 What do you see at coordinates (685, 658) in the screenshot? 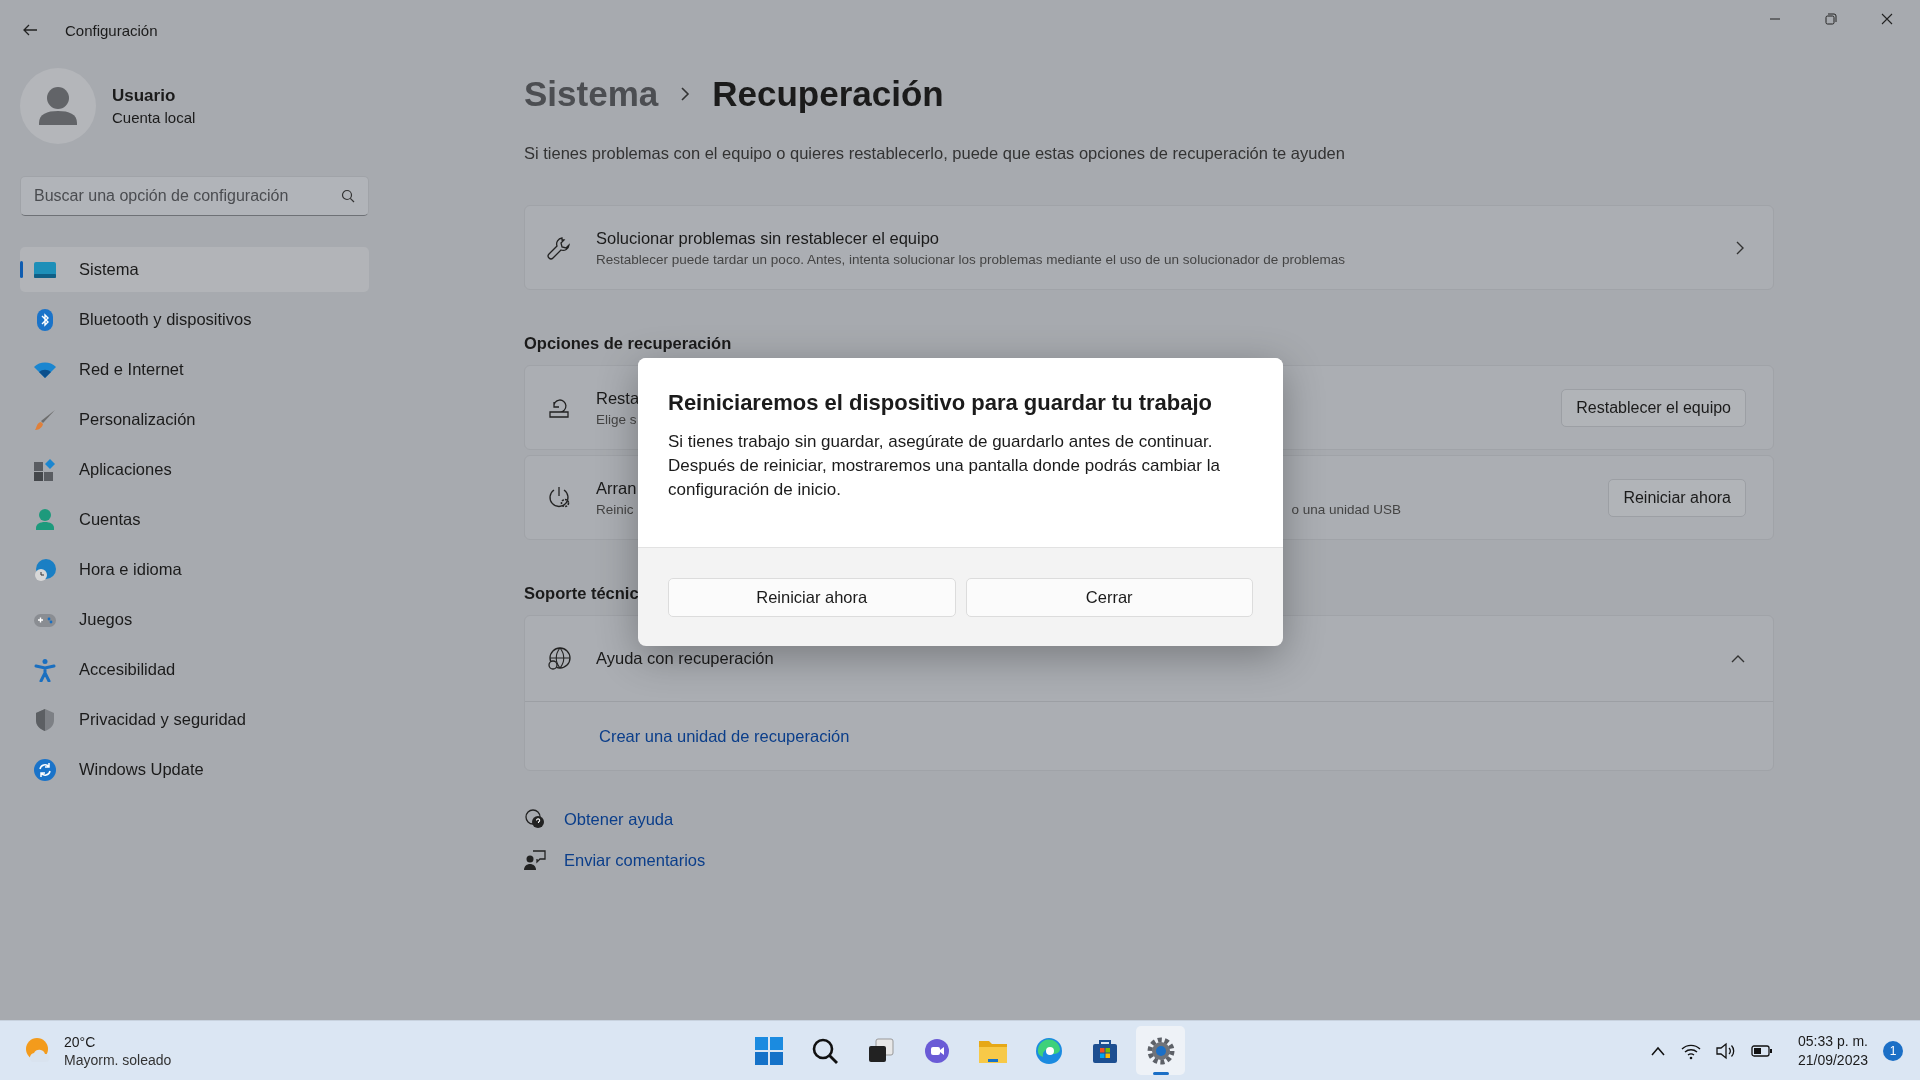
I see `expander-title: Ayuda con recuperación` at bounding box center [685, 658].